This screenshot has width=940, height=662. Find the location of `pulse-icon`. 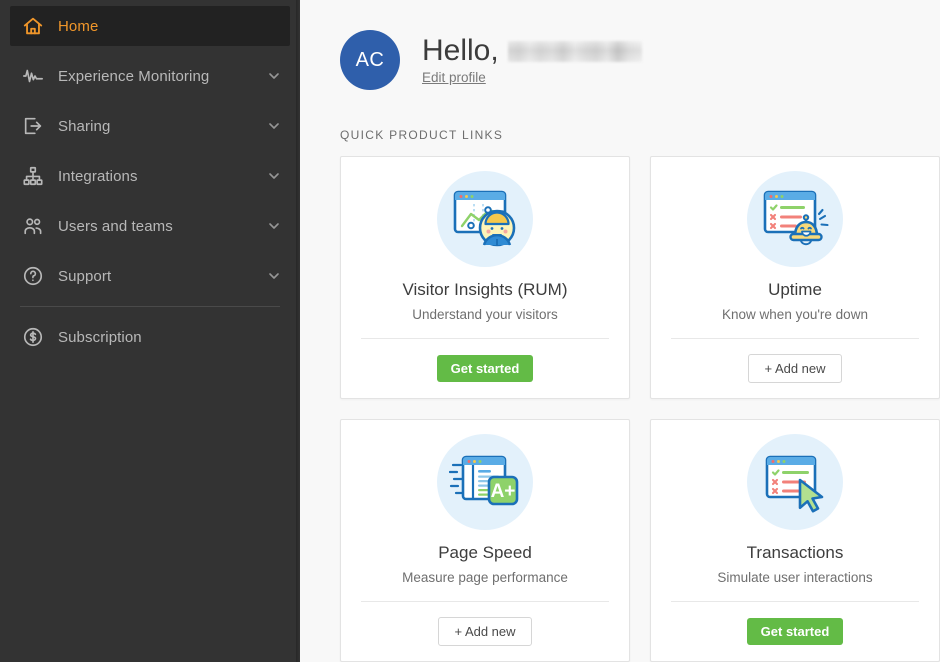

pulse-icon is located at coordinates (33, 76).